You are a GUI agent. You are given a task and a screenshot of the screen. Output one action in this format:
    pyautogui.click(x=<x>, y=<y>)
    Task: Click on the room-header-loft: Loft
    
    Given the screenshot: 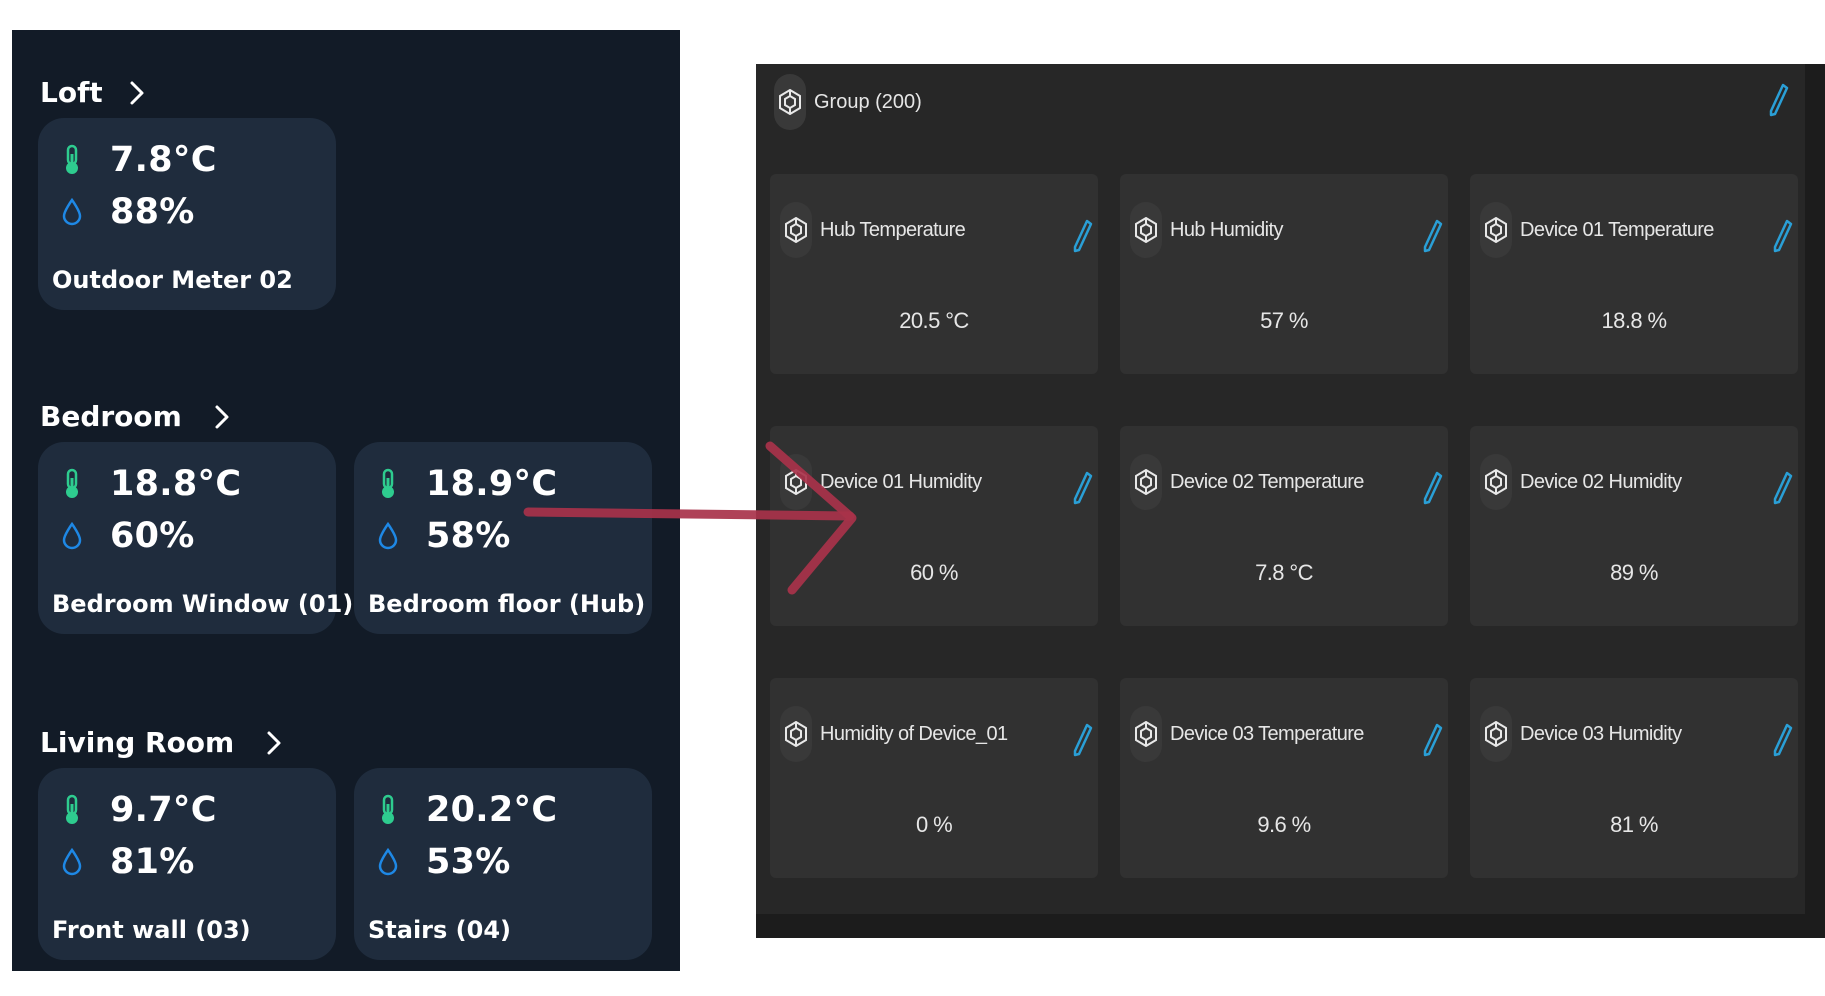 What is the action you would take?
    pyautogui.click(x=92, y=92)
    